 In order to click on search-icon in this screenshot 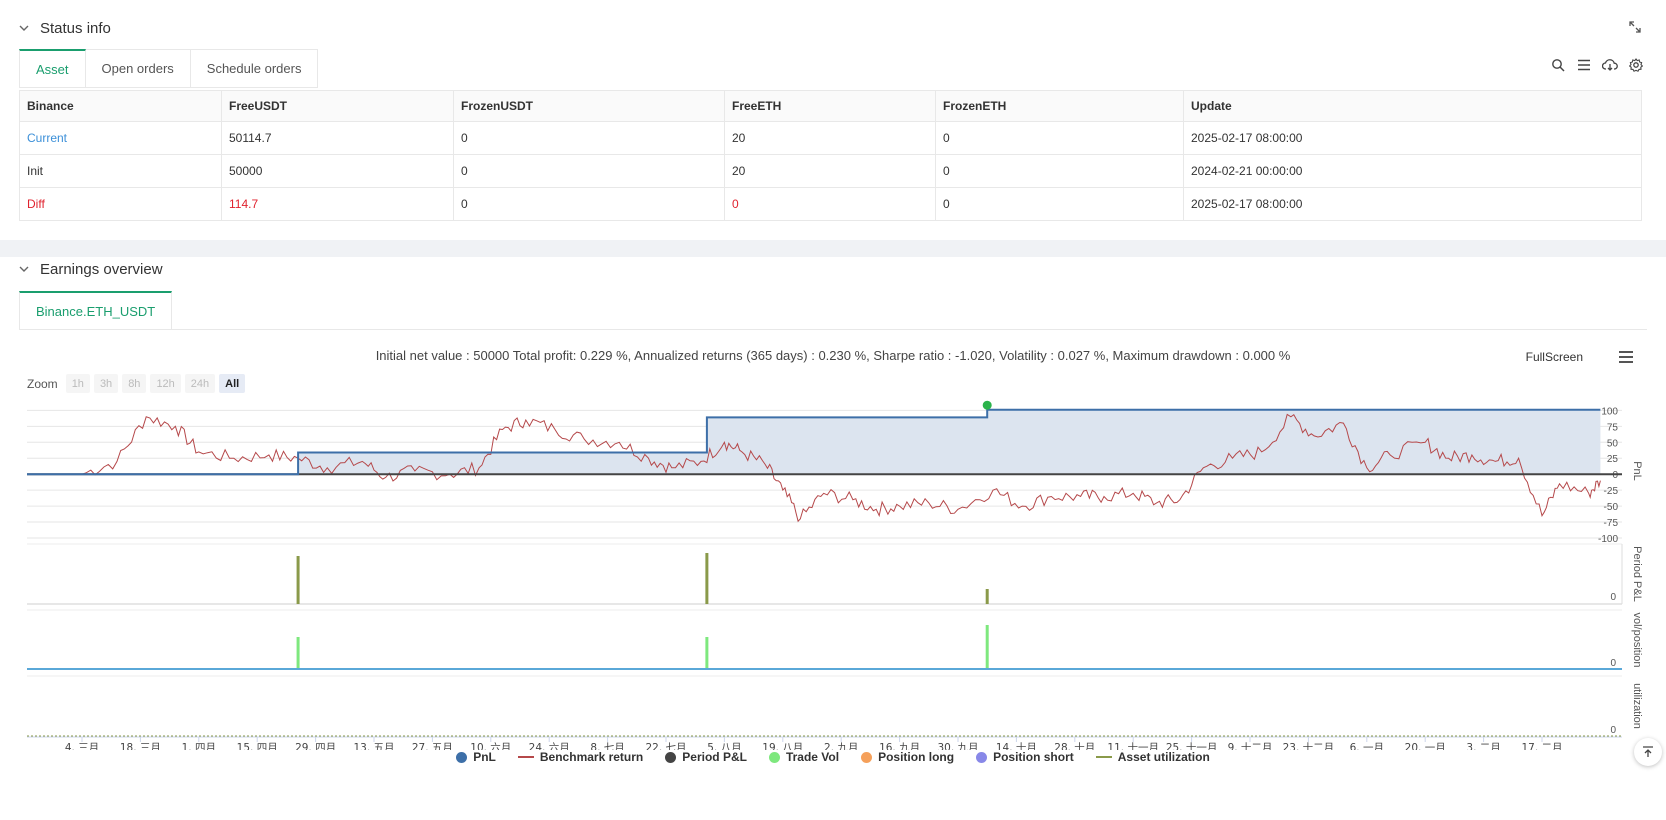, I will do `click(1558, 65)`.